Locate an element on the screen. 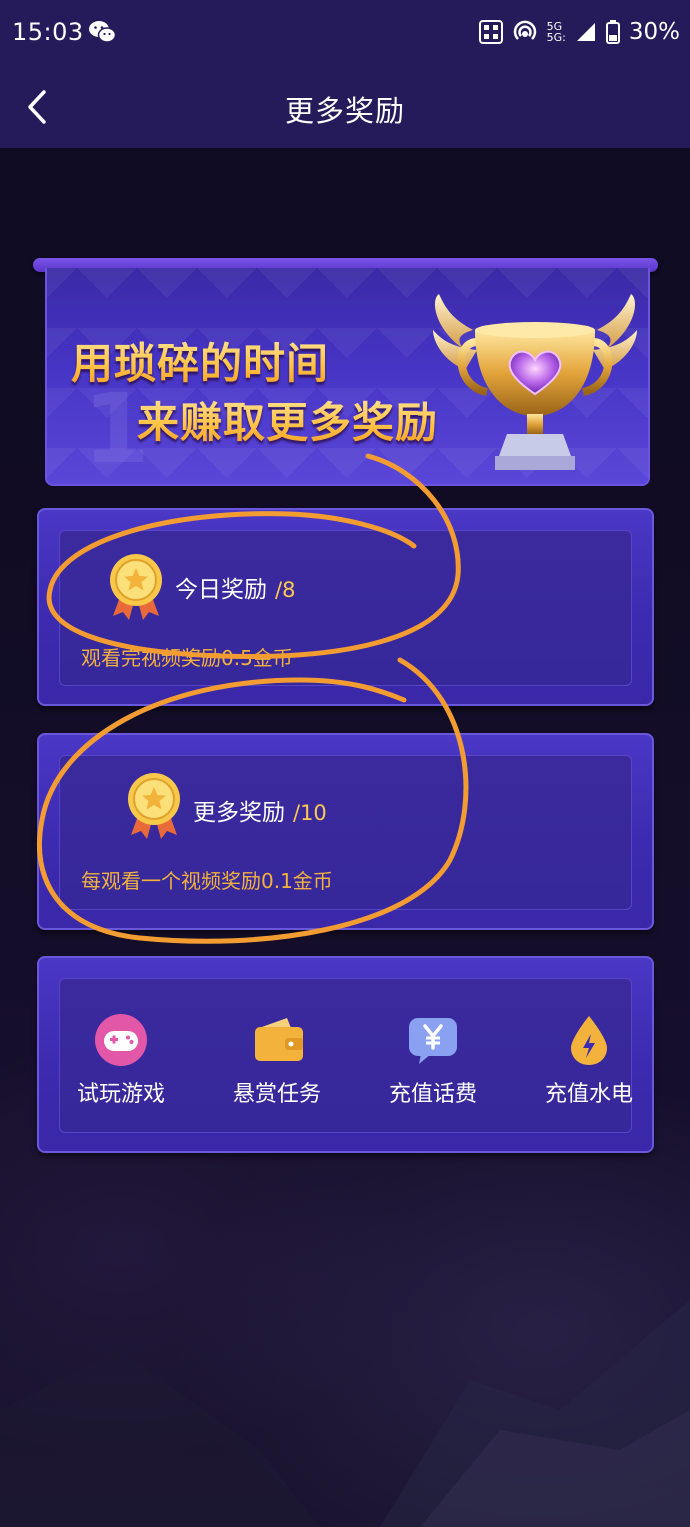 This screenshot has width=690, height=1527. shortcut-phone-recharge: 充值话费 is located at coordinates (433, 1062).